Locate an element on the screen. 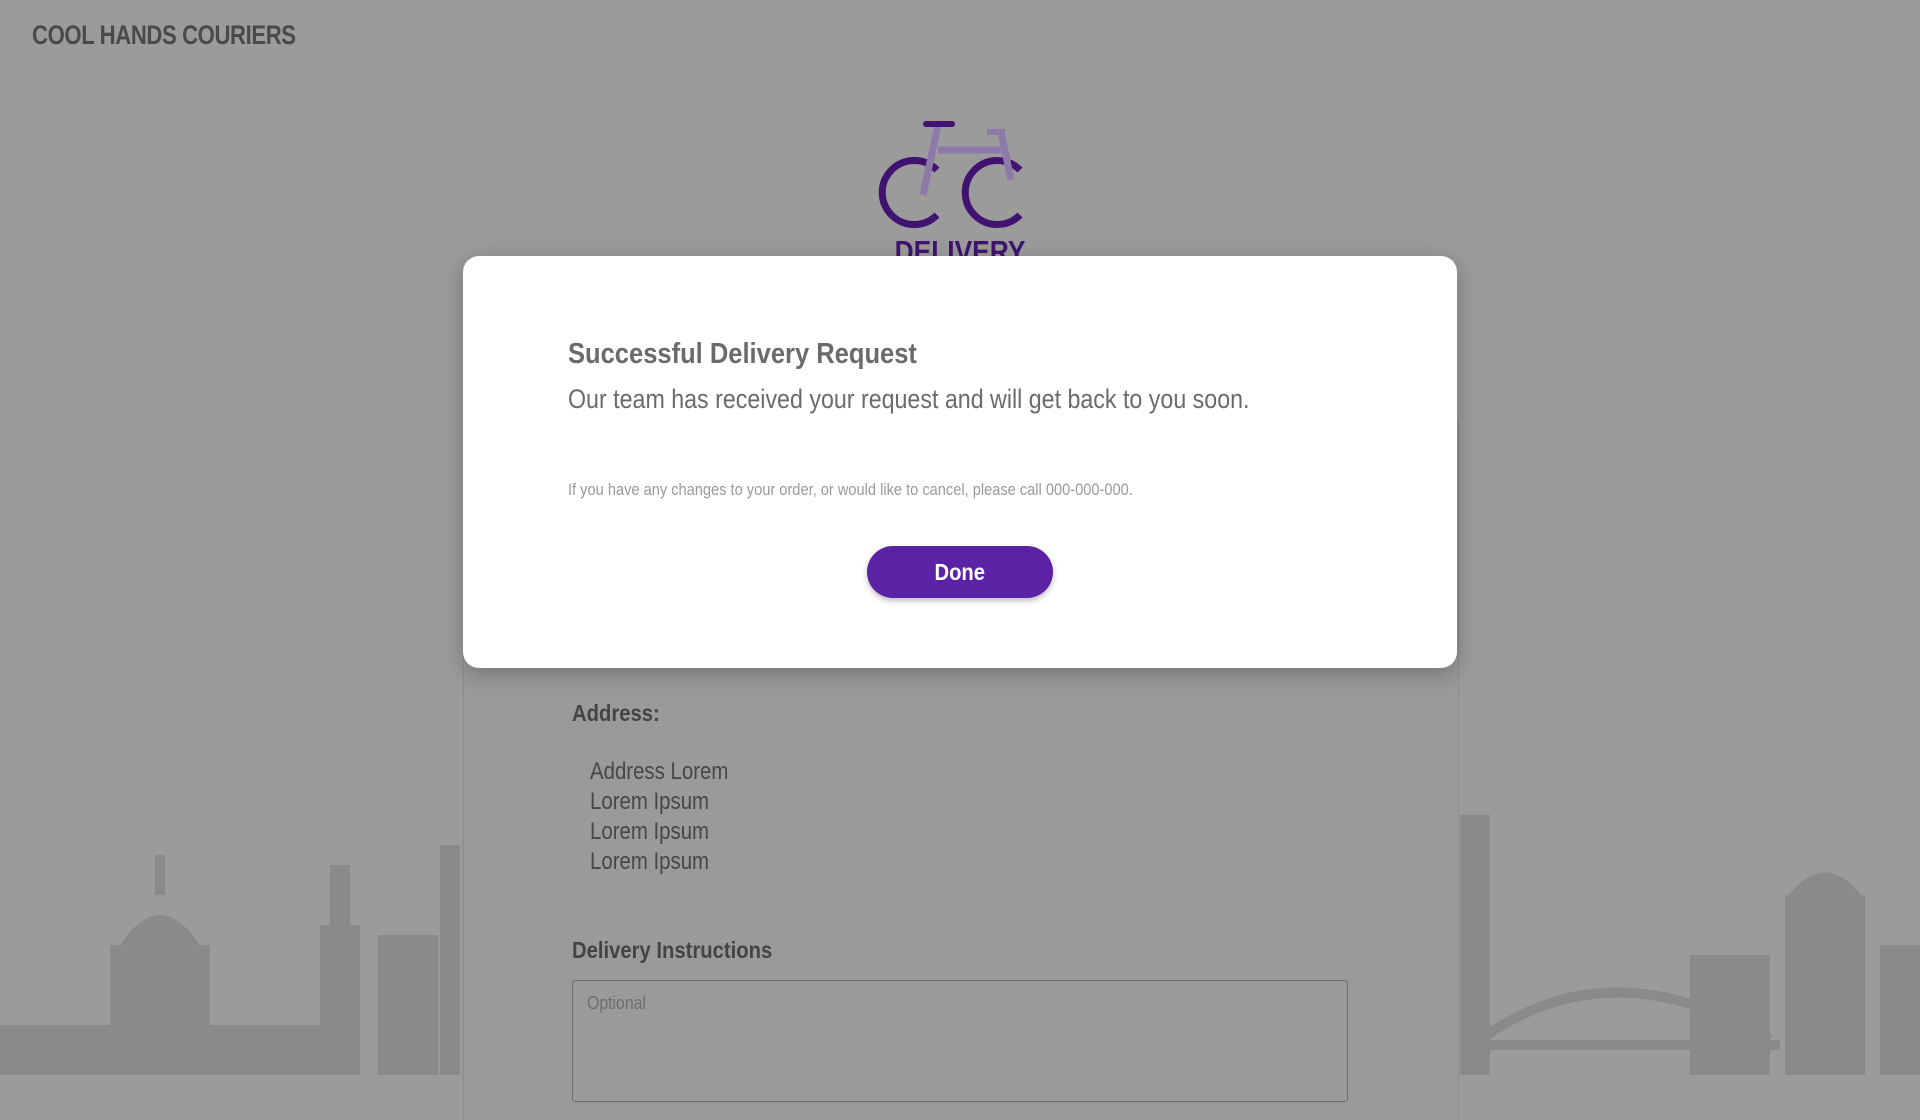 The width and height of the screenshot is (1920, 1120). done-button: Done is located at coordinates (960, 572).